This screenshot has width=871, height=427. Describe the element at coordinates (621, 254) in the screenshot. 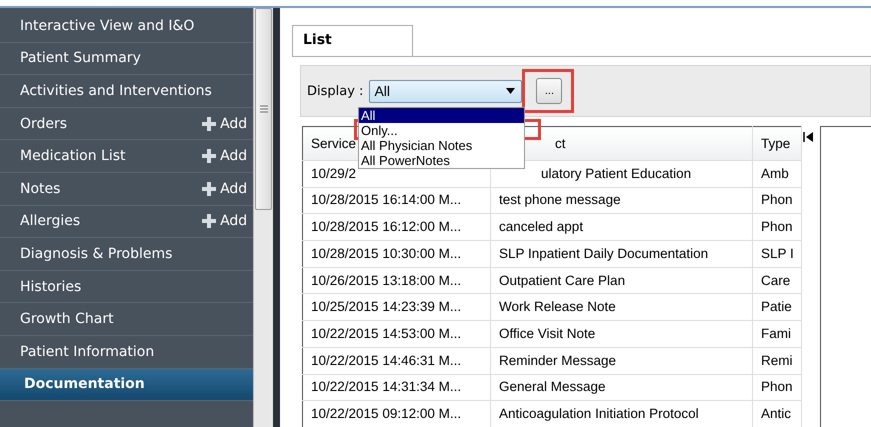

I see `table-cell: SLP Inpatient Daily Documentation` at that location.